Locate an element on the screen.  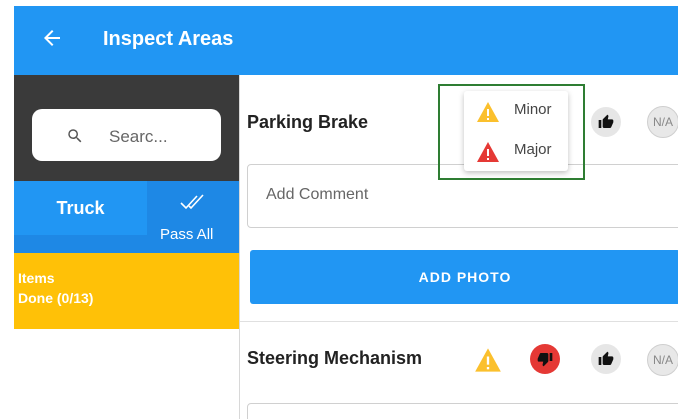
search-icon is located at coordinates (75, 136).